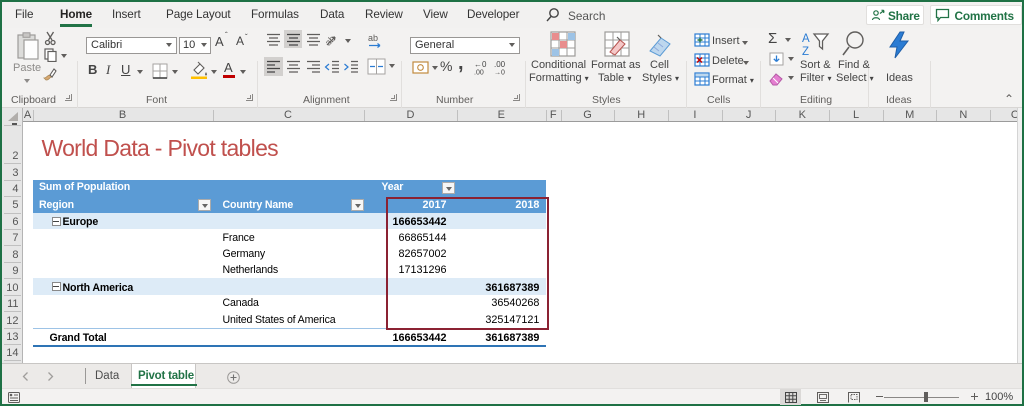 This screenshot has width=1024, height=406. I want to click on svg-text: A, so click(806, 39).